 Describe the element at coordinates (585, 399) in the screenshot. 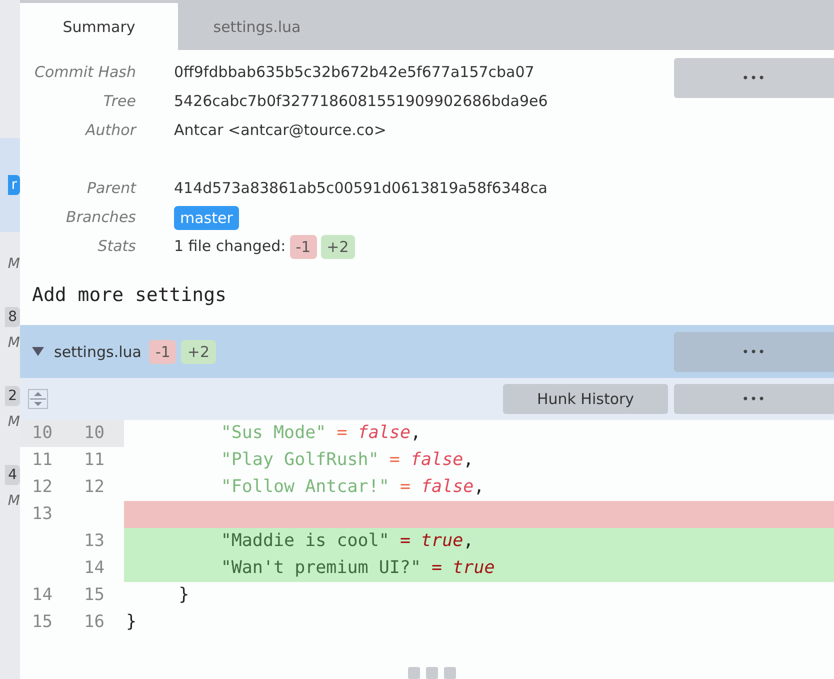

I see `hunk-history-button: Hunk History` at that location.